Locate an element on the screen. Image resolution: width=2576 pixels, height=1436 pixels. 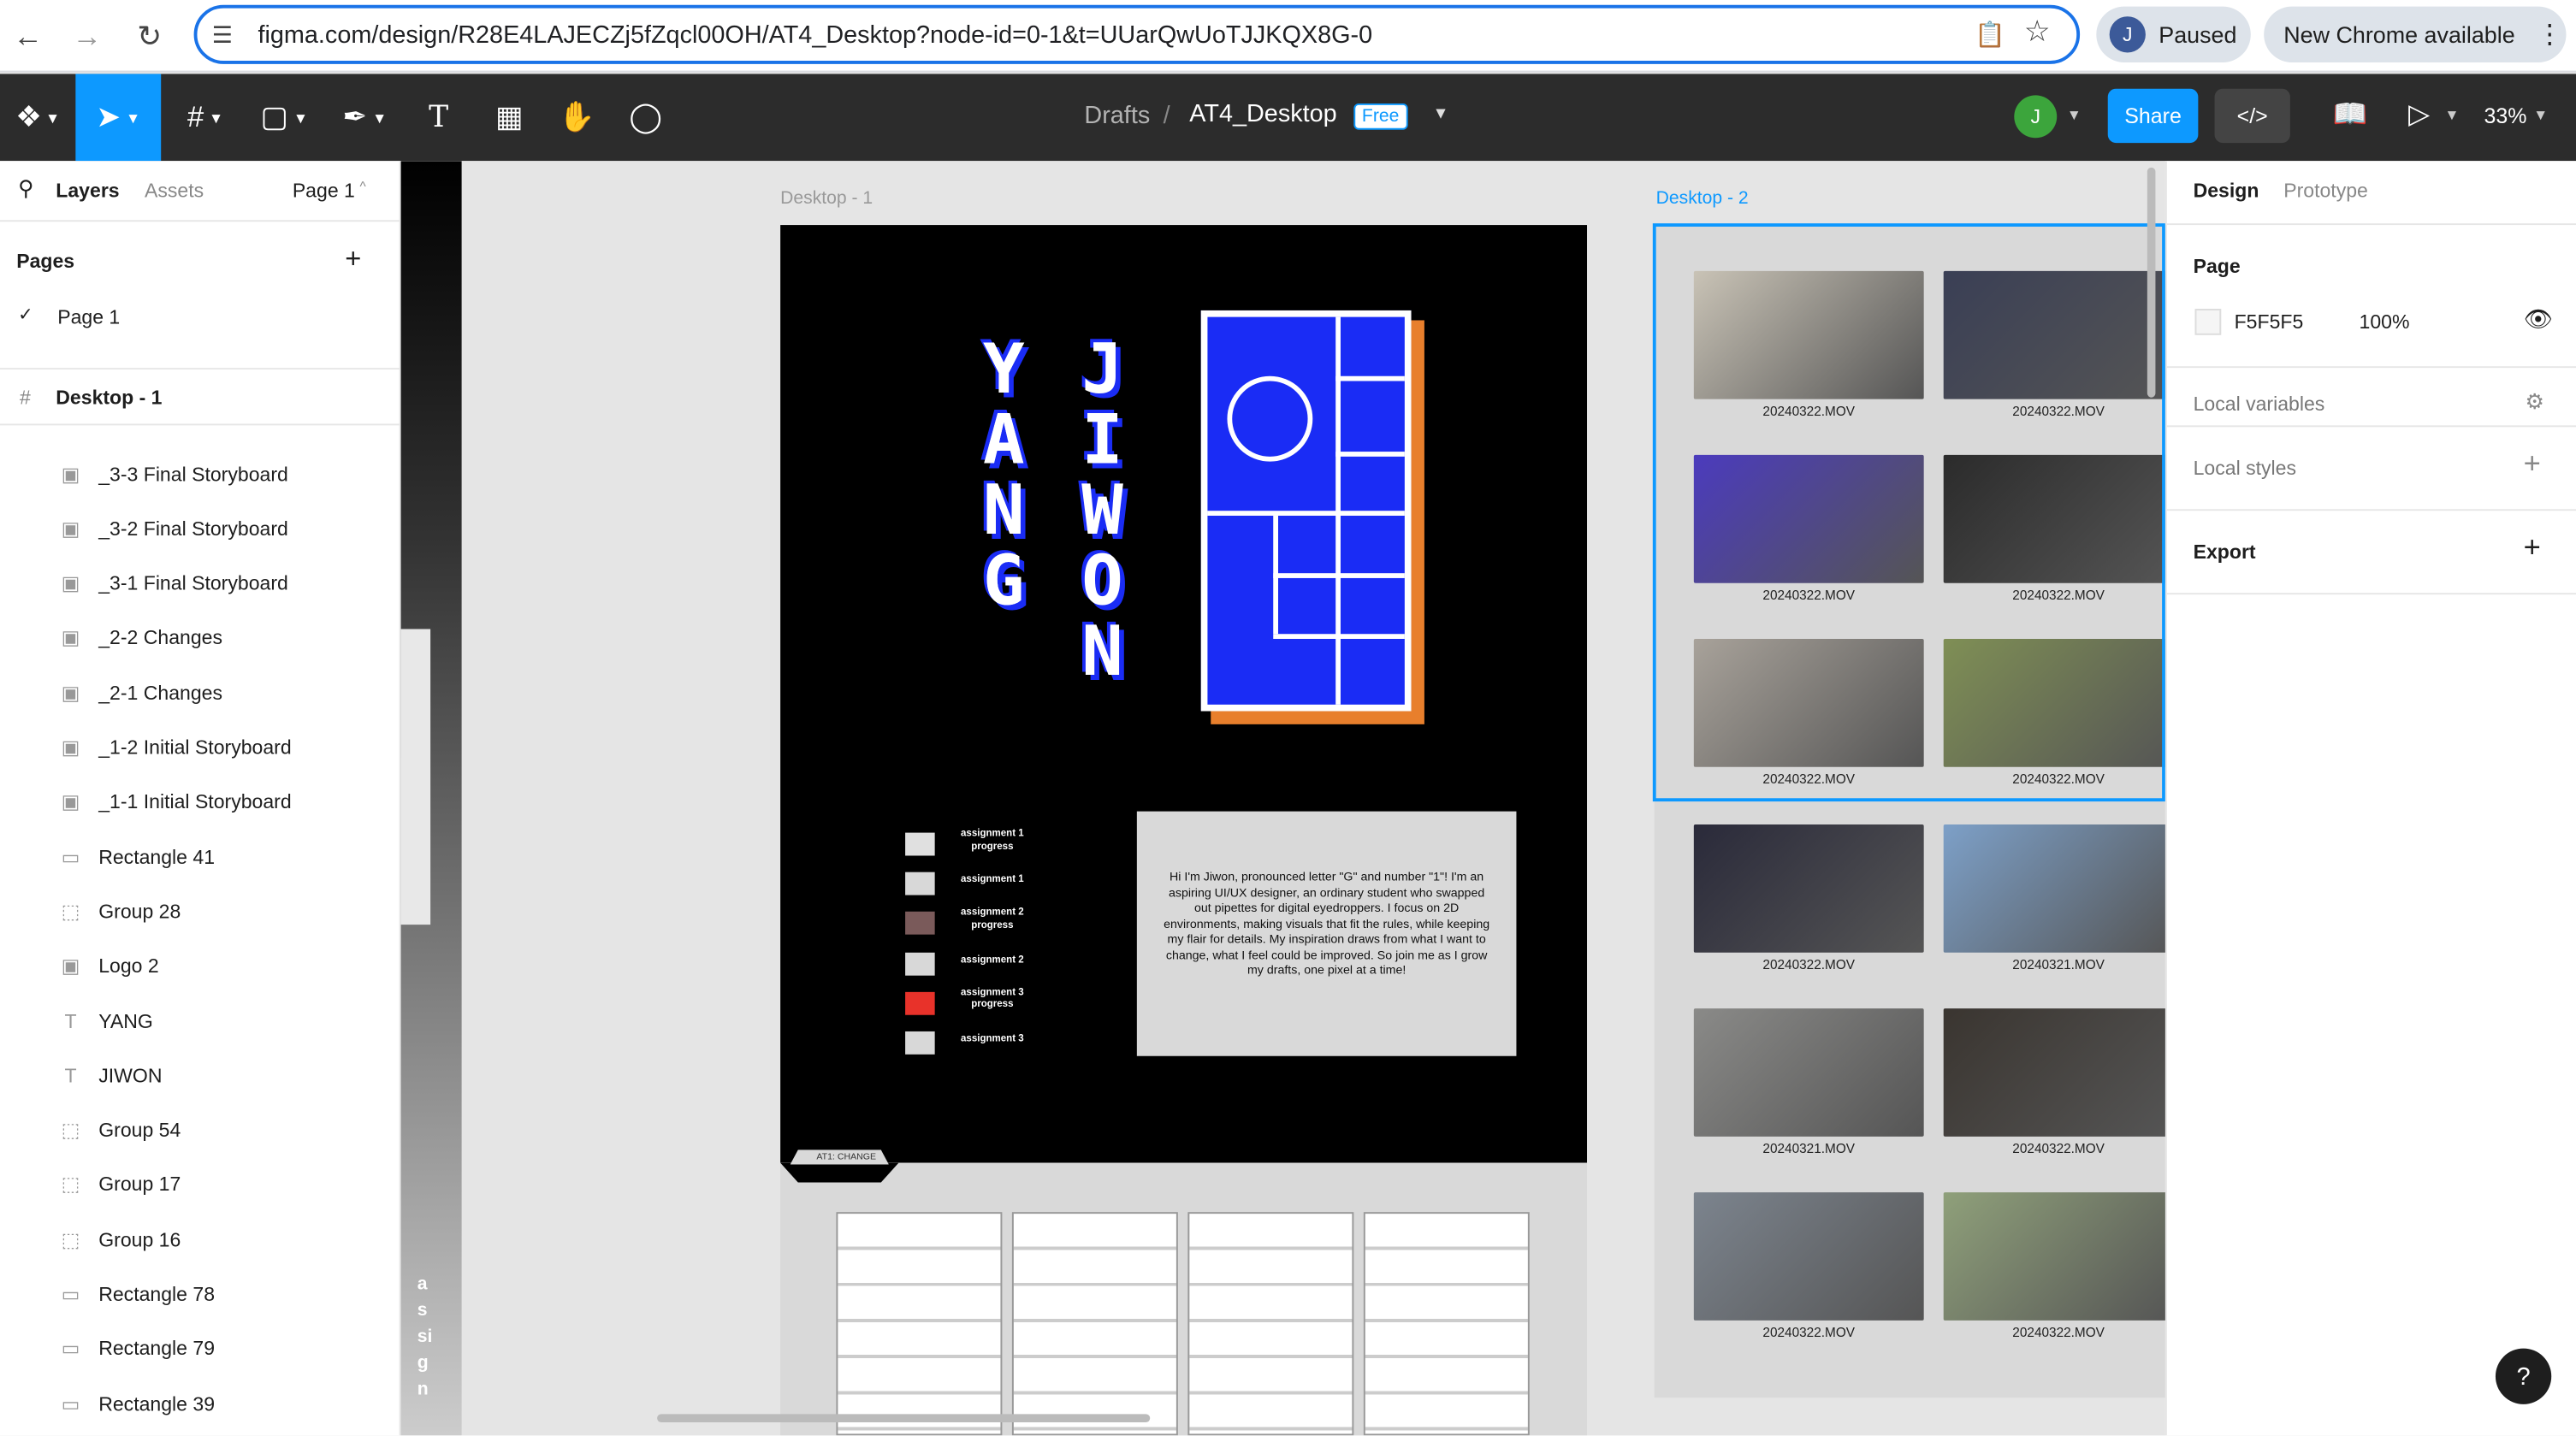
variables-adjust-icon: ⚙ is located at coordinates (2535, 403).